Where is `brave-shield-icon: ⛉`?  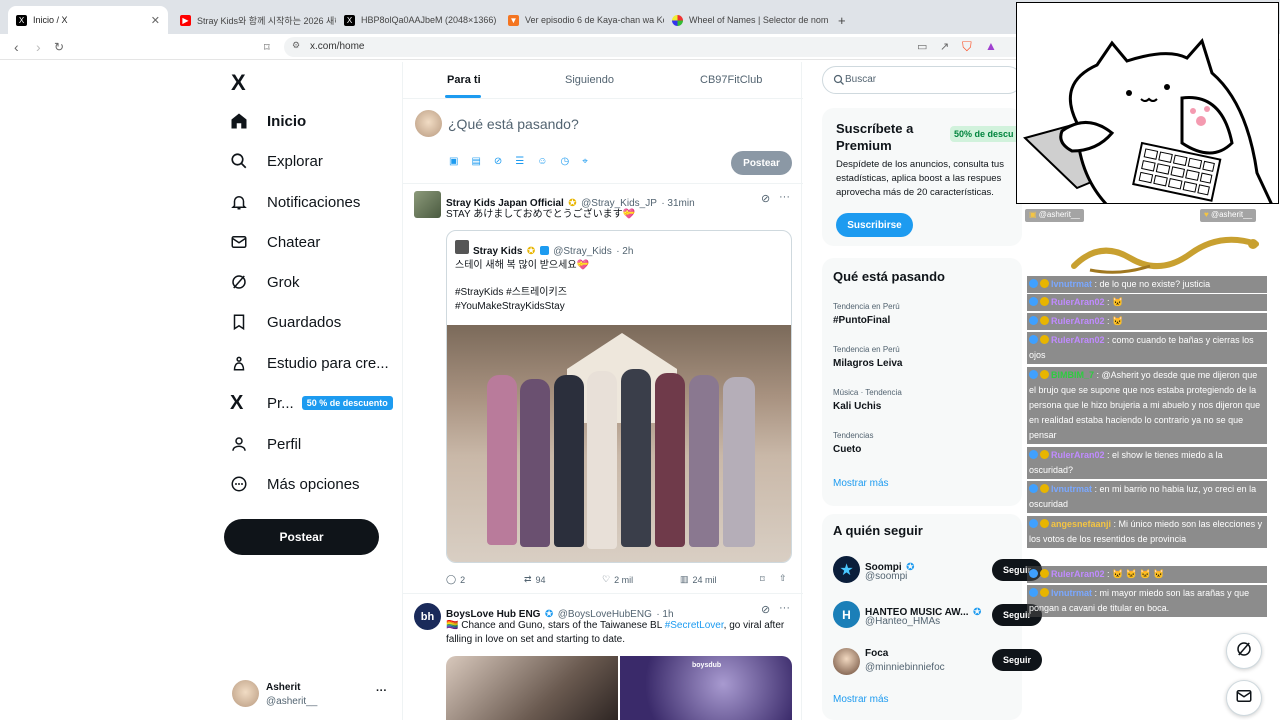 brave-shield-icon: ⛉ is located at coordinates (967, 47).